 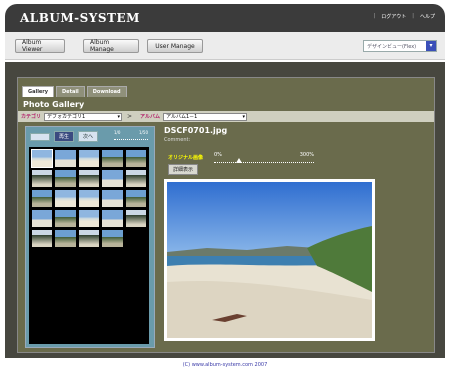 I want to click on play-button: 再生, so click(x=64, y=136).